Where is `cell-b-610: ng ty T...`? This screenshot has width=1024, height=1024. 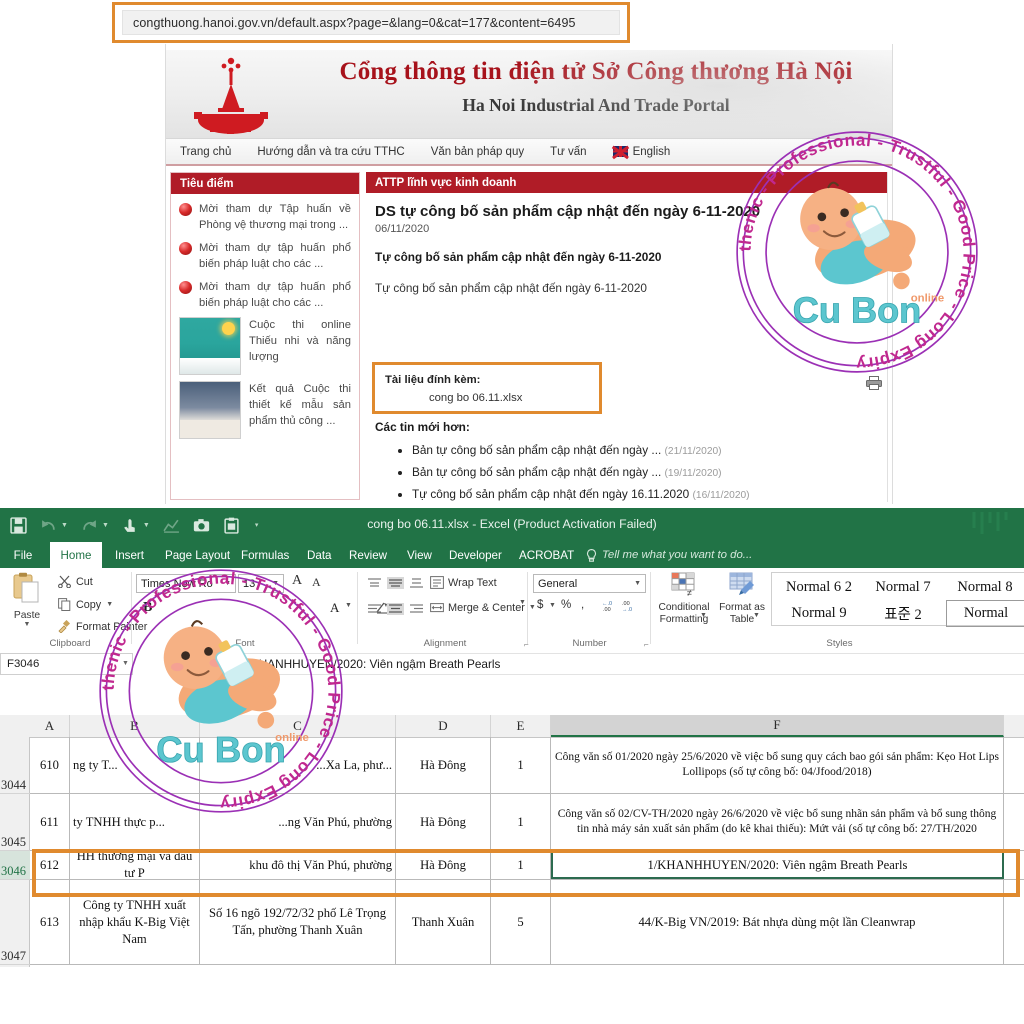 cell-b-610: ng ty T... is located at coordinates (135, 765).